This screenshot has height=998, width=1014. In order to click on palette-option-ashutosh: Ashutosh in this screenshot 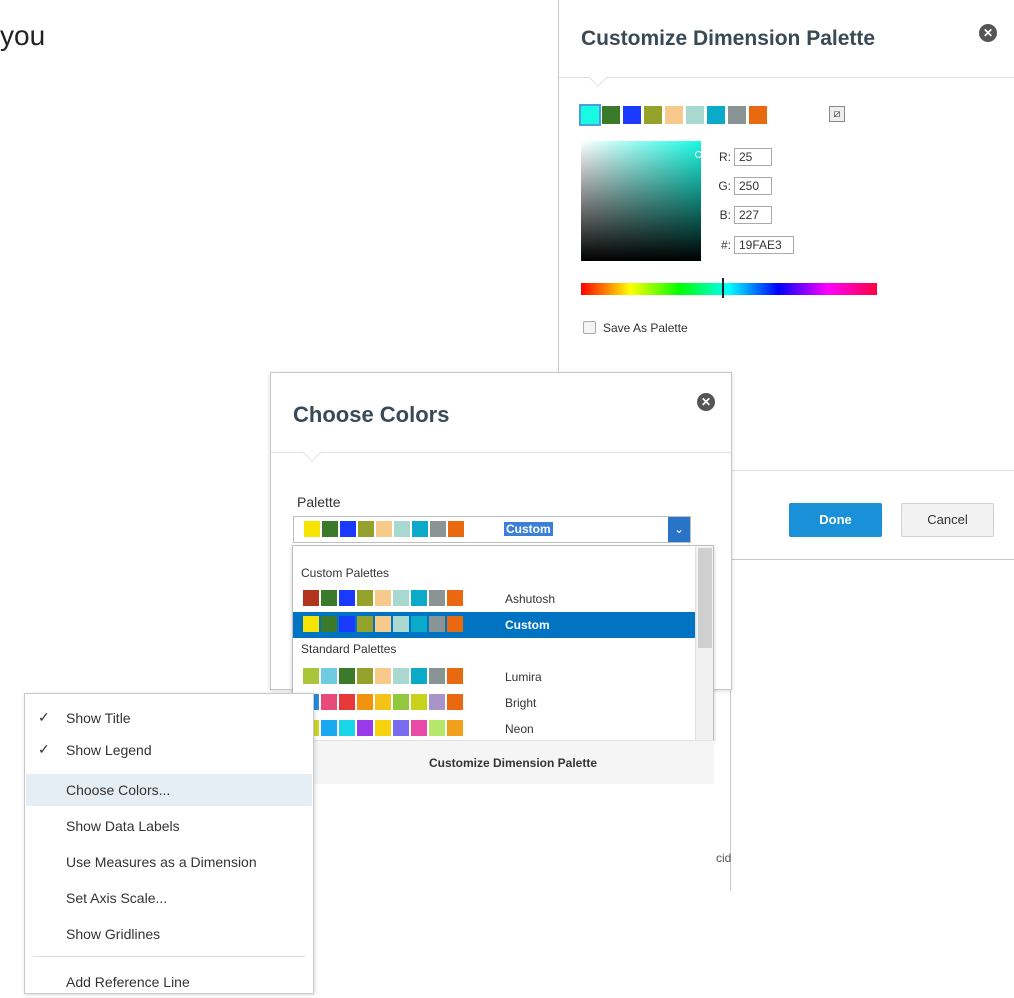, I will do `click(494, 599)`.